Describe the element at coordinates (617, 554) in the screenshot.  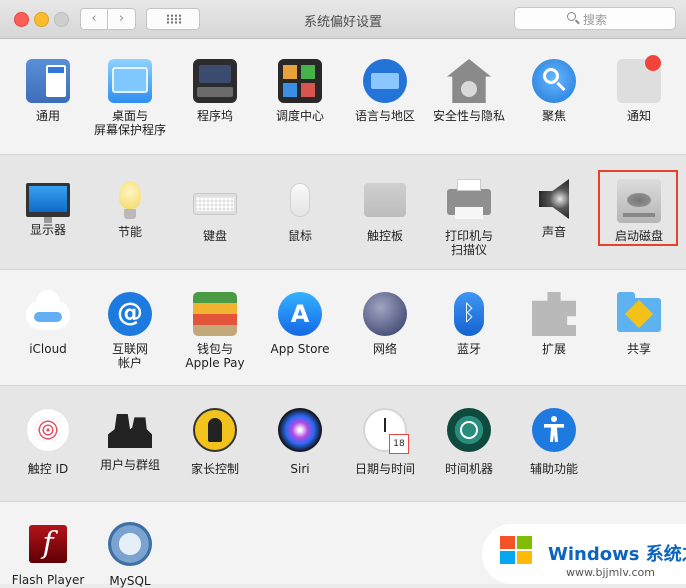
I see `watermark-brand: Windows 系统之家` at that location.